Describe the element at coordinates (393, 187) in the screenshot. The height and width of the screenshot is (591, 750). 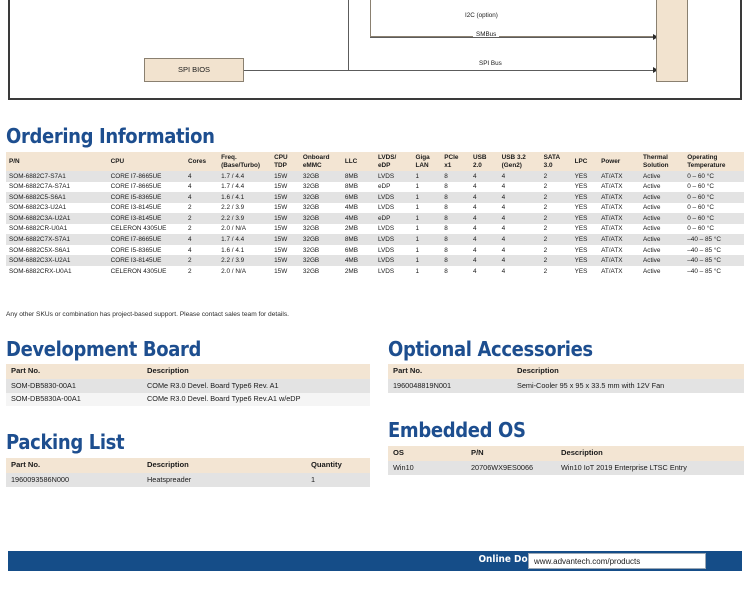
I see `table-cell: eDP` at that location.